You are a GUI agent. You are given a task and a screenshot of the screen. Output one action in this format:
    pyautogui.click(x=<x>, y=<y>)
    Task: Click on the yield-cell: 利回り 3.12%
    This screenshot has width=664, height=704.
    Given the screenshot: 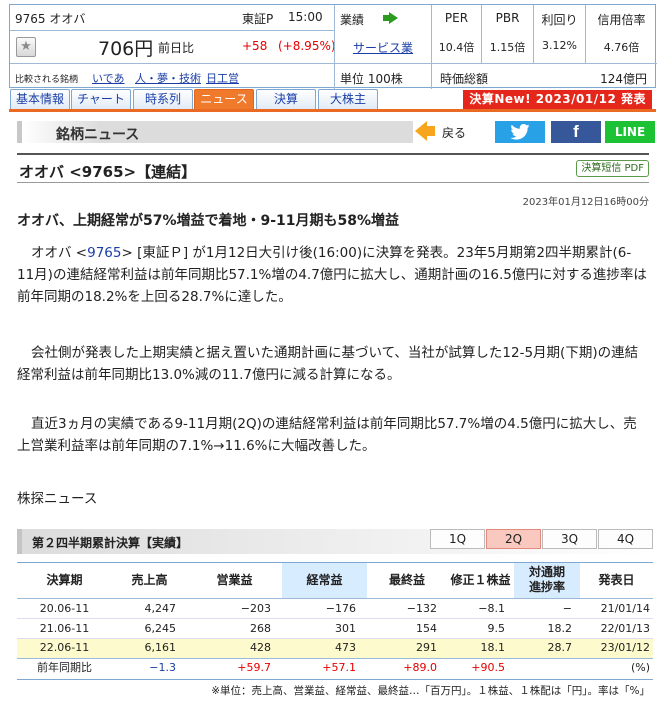 What is the action you would take?
    pyautogui.click(x=559, y=34)
    